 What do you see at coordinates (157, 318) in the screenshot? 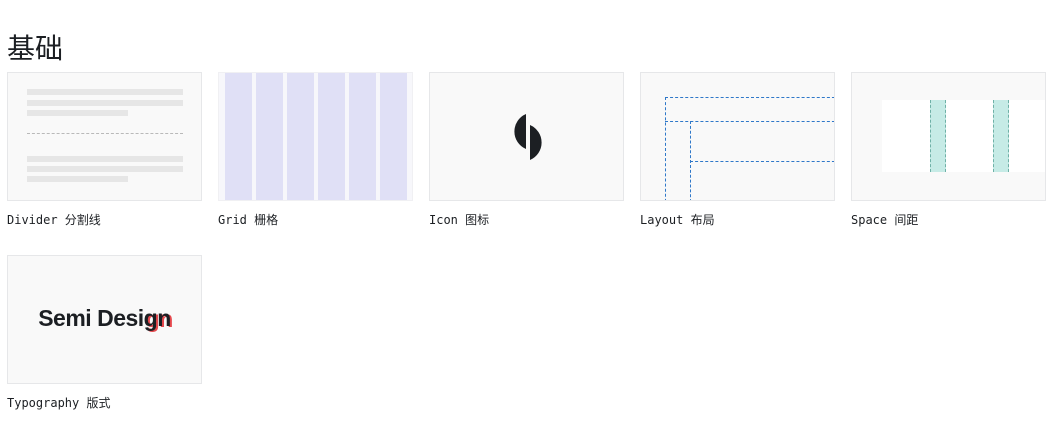
I see `typography-sample-accent: gn` at bounding box center [157, 318].